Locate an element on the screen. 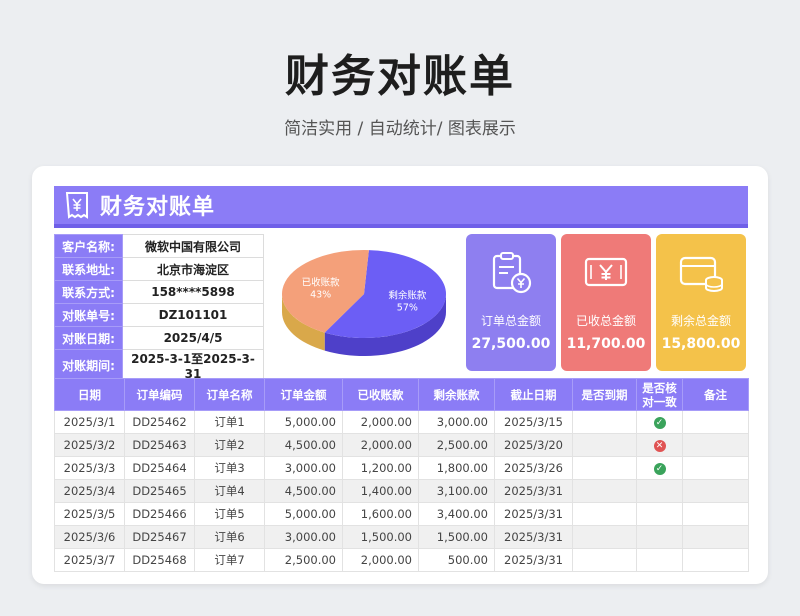  cell-code: DD25467 is located at coordinates (159, 537).